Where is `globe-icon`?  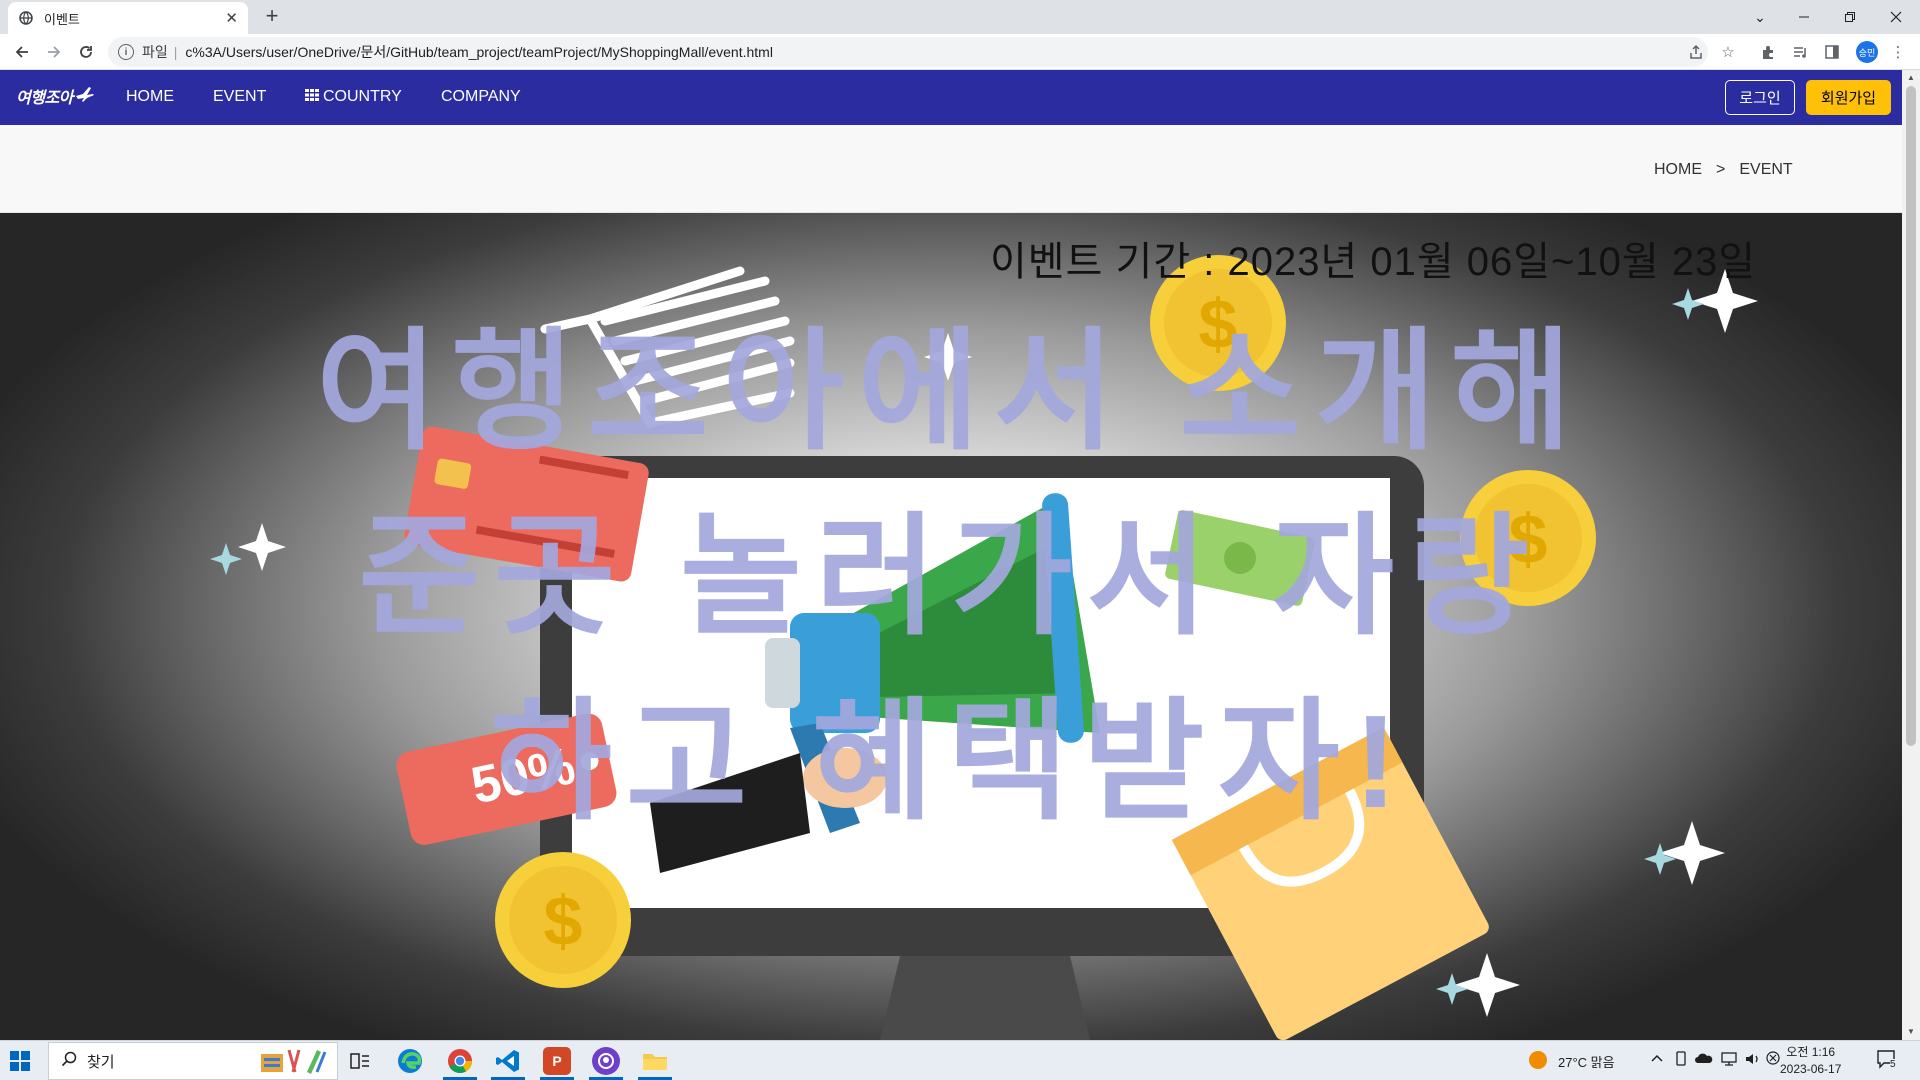
globe-icon is located at coordinates (26, 18).